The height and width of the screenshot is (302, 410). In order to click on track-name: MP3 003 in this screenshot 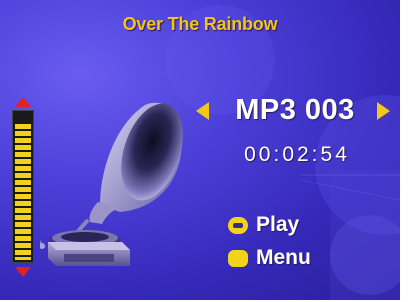, I will do `click(295, 110)`.